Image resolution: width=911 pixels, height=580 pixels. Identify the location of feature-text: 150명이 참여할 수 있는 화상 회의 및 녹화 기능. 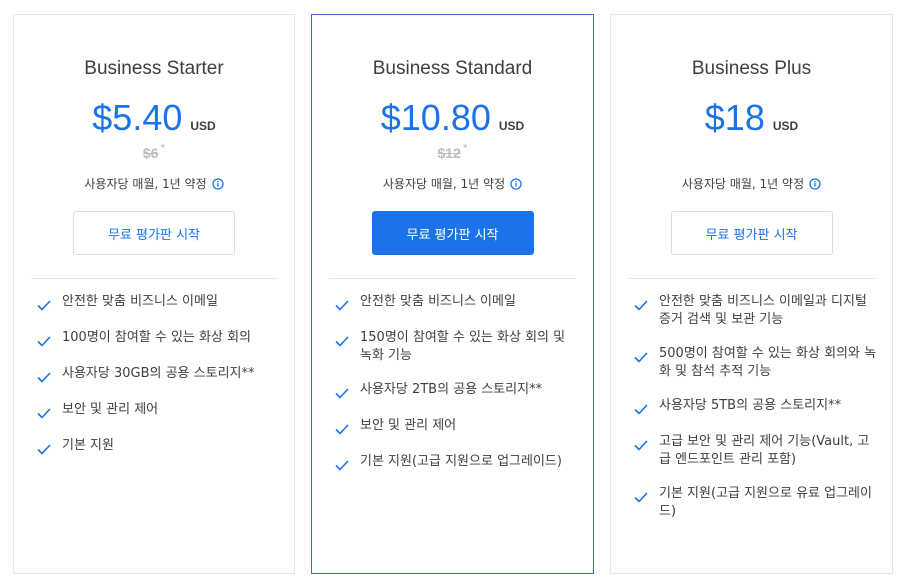
(463, 346).